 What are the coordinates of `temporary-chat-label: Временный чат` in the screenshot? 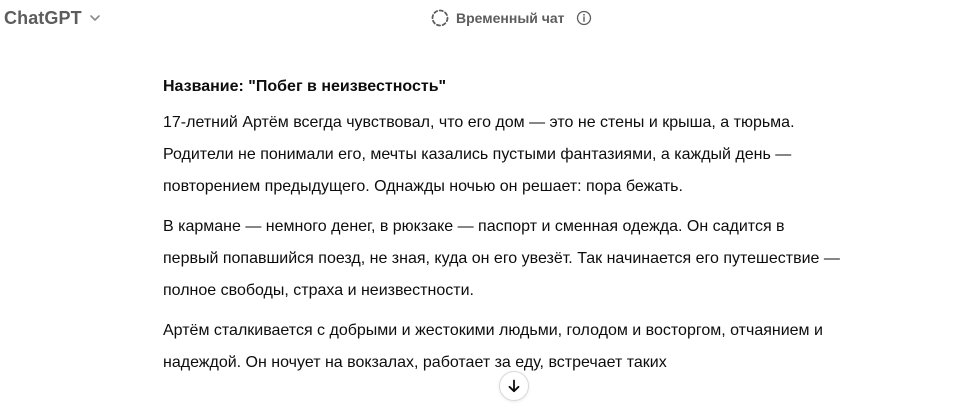 It's located at (510, 18).